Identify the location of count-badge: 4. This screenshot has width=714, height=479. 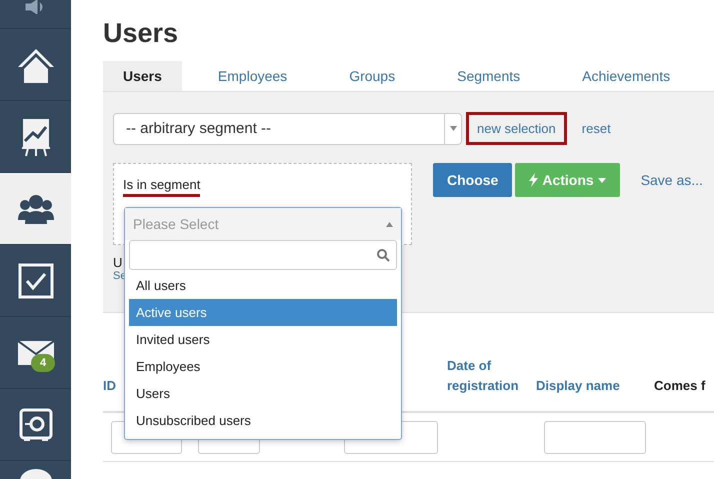
(43, 363).